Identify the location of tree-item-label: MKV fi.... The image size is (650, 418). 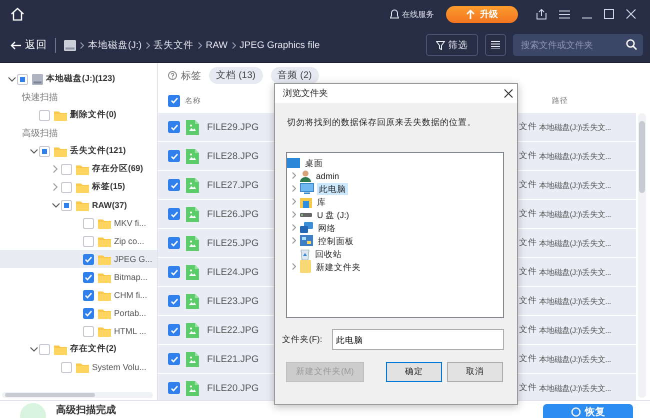
(130, 223).